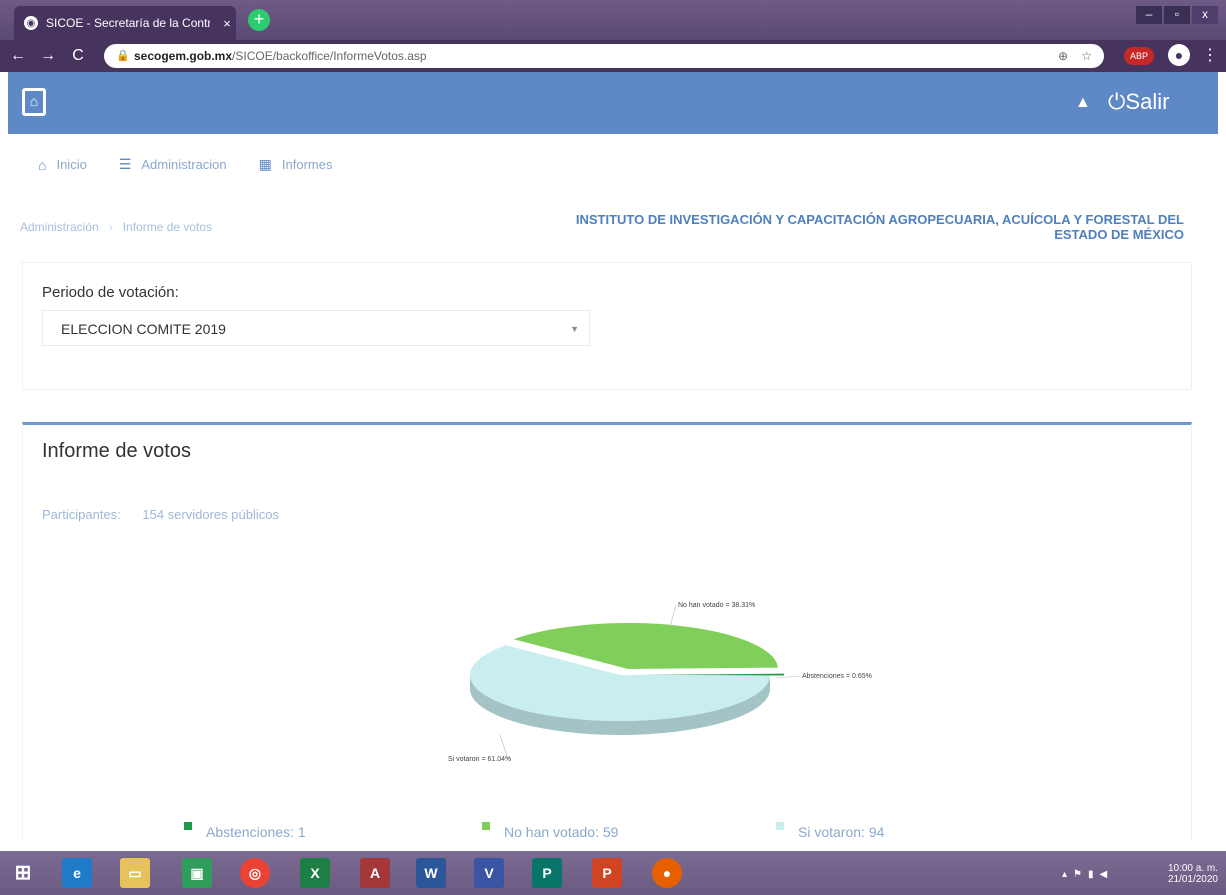 Image resolution: width=1226 pixels, height=895 pixels. I want to click on account-icon: ●, so click(1179, 55).